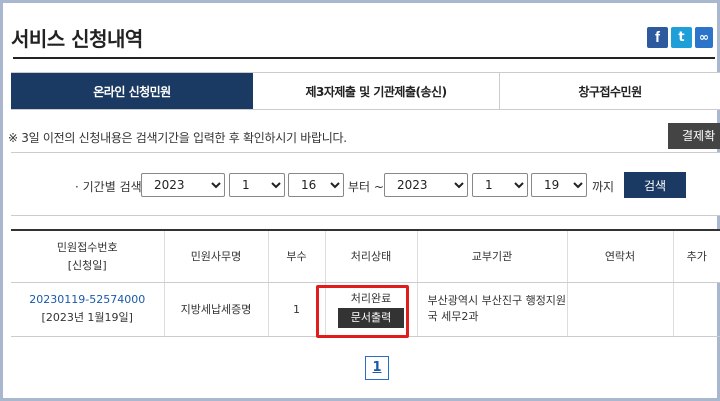 The width and height of the screenshot is (720, 401). I want to click on col-service-name-label: 민원사무명, so click(216, 257).